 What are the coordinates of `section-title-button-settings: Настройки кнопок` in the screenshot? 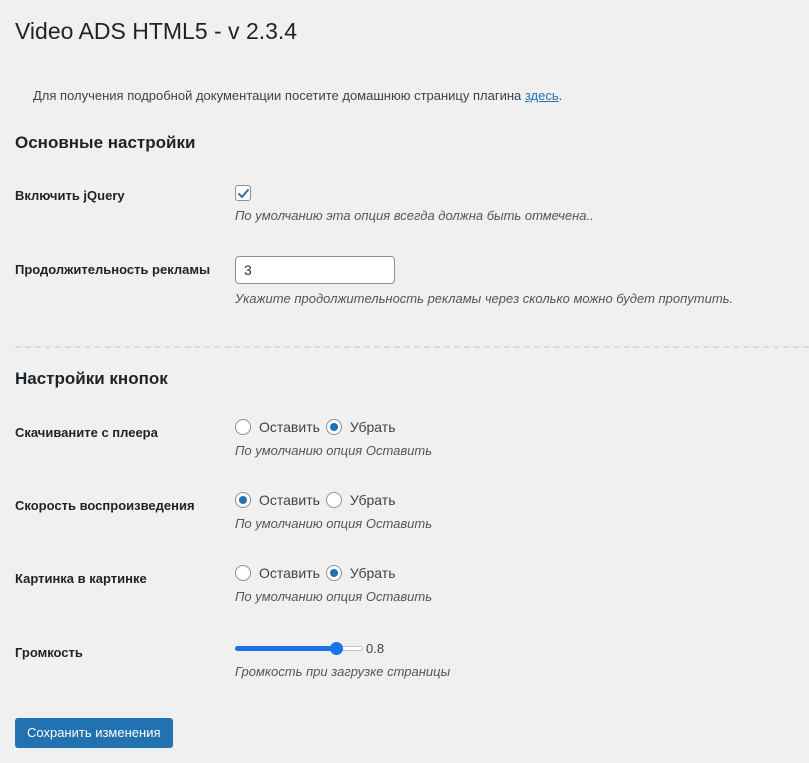 It's located at (91, 378).